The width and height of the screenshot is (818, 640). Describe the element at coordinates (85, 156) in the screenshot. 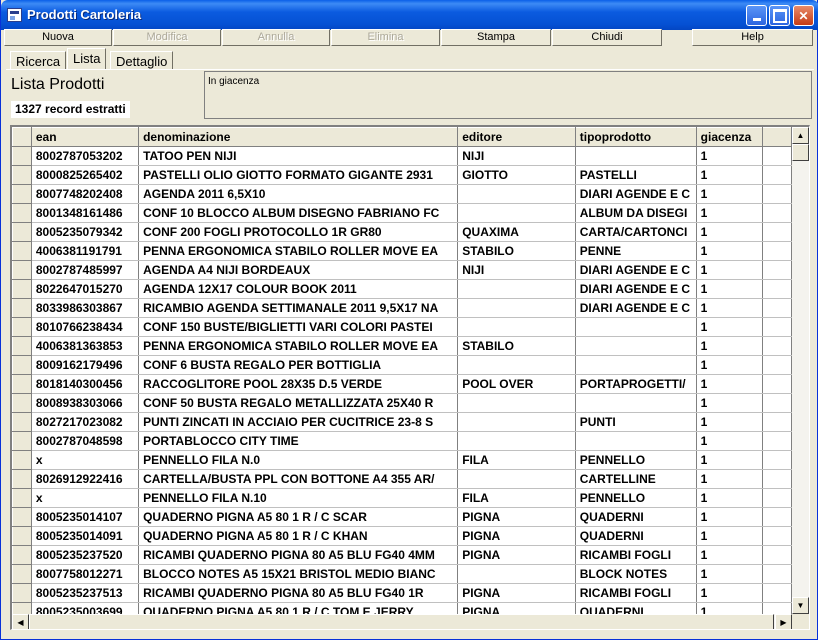

I see `cell-ean: 8002787053202` at that location.